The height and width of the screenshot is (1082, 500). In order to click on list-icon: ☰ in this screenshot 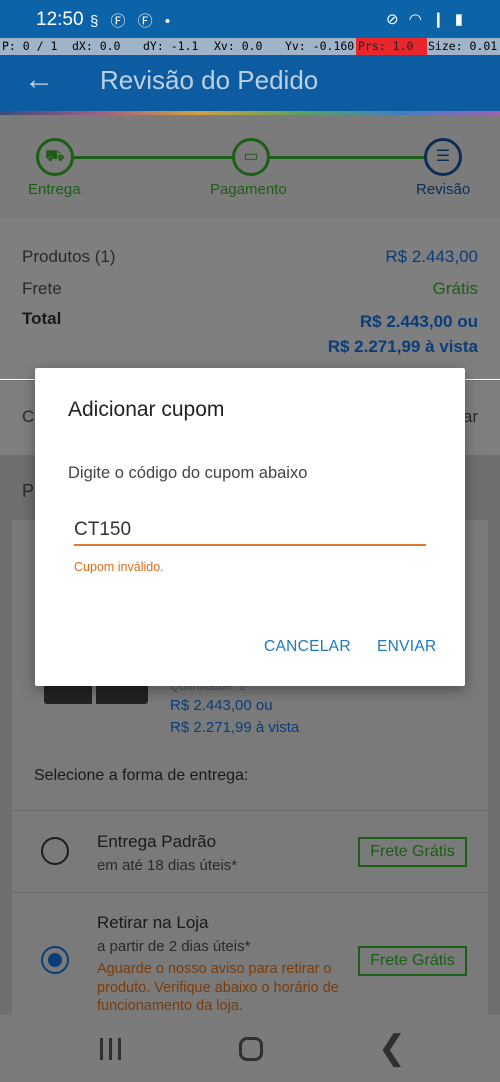, I will do `click(443, 157)`.